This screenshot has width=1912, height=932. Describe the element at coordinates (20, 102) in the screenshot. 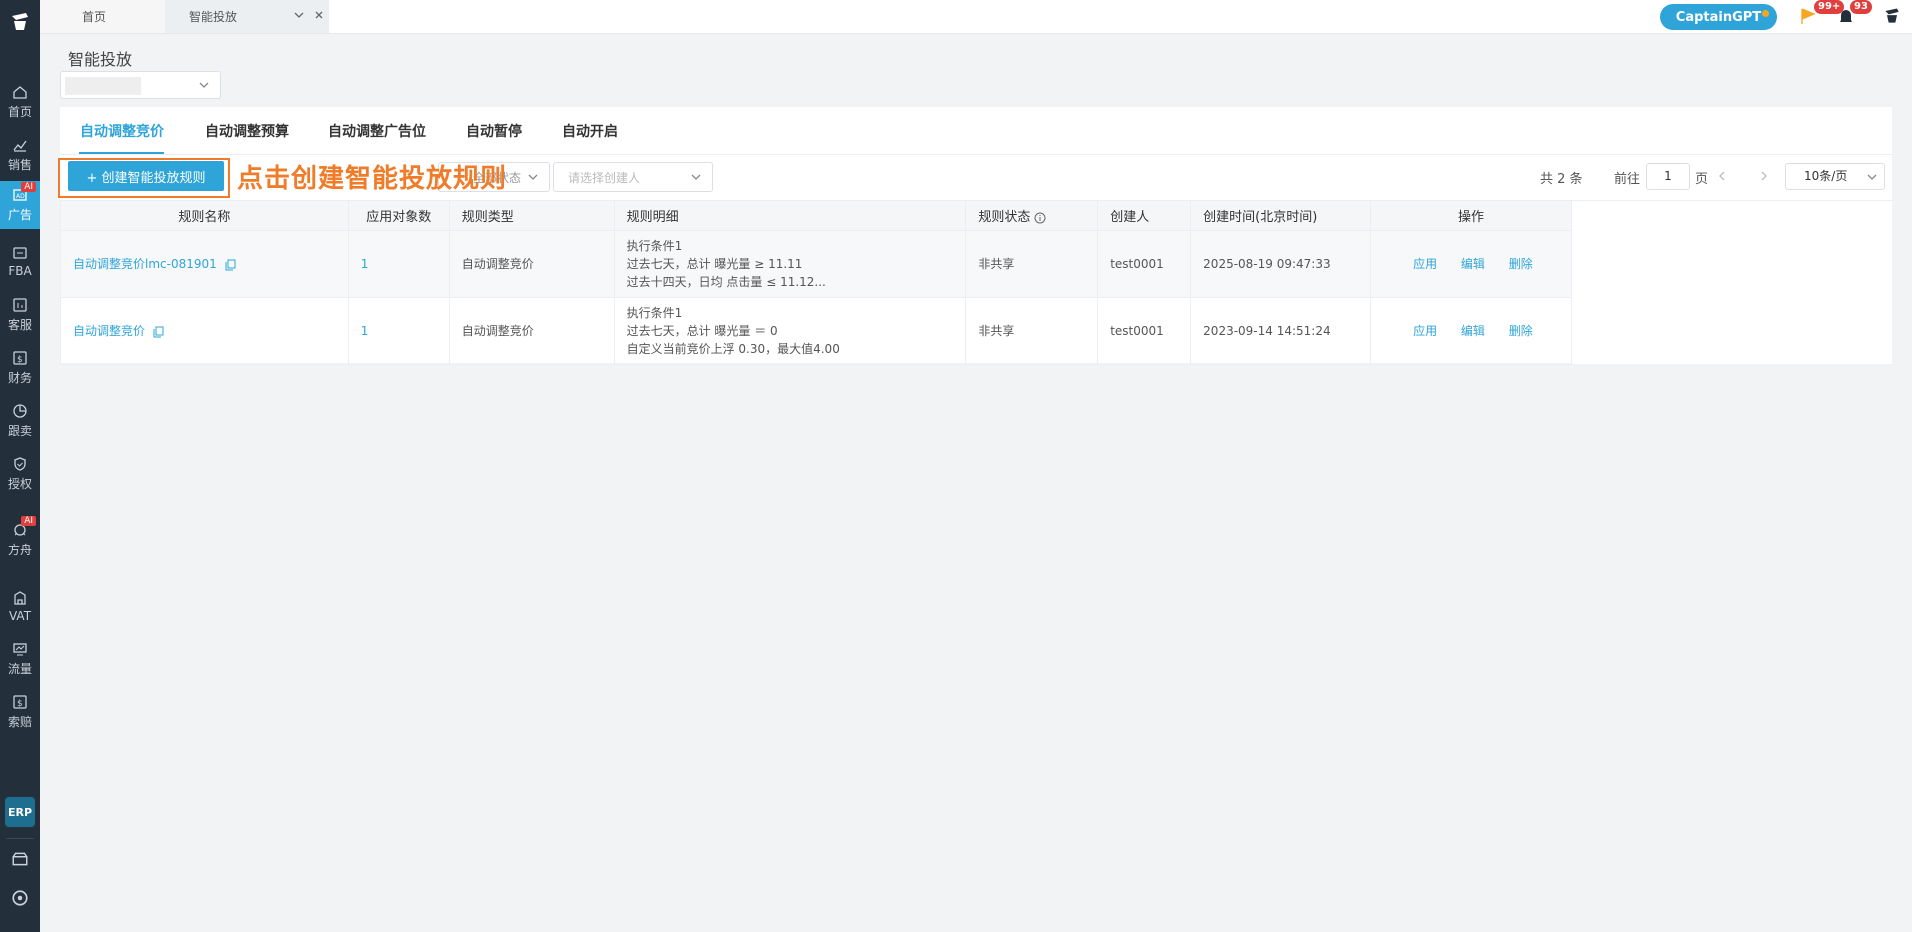

I see `sidebar-item-home: 首页` at that location.